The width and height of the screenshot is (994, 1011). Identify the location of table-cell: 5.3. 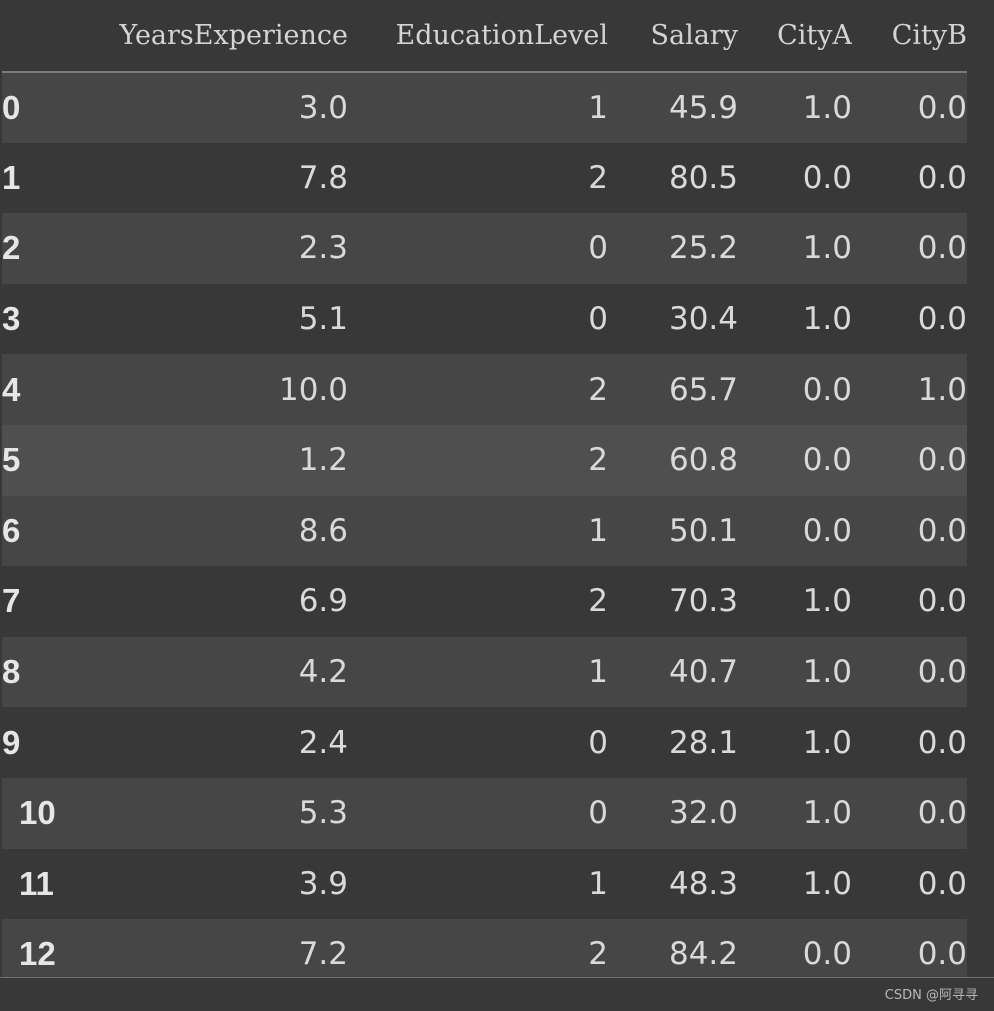
(323, 813).